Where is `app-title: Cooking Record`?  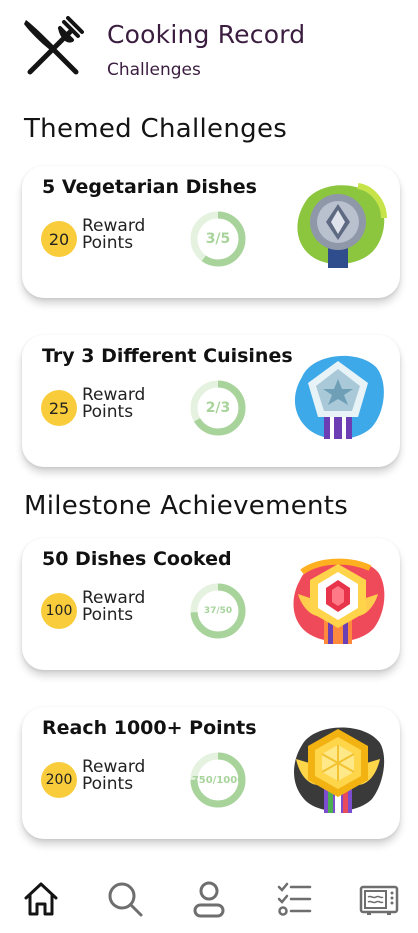 app-title: Cooking Record is located at coordinates (206, 34).